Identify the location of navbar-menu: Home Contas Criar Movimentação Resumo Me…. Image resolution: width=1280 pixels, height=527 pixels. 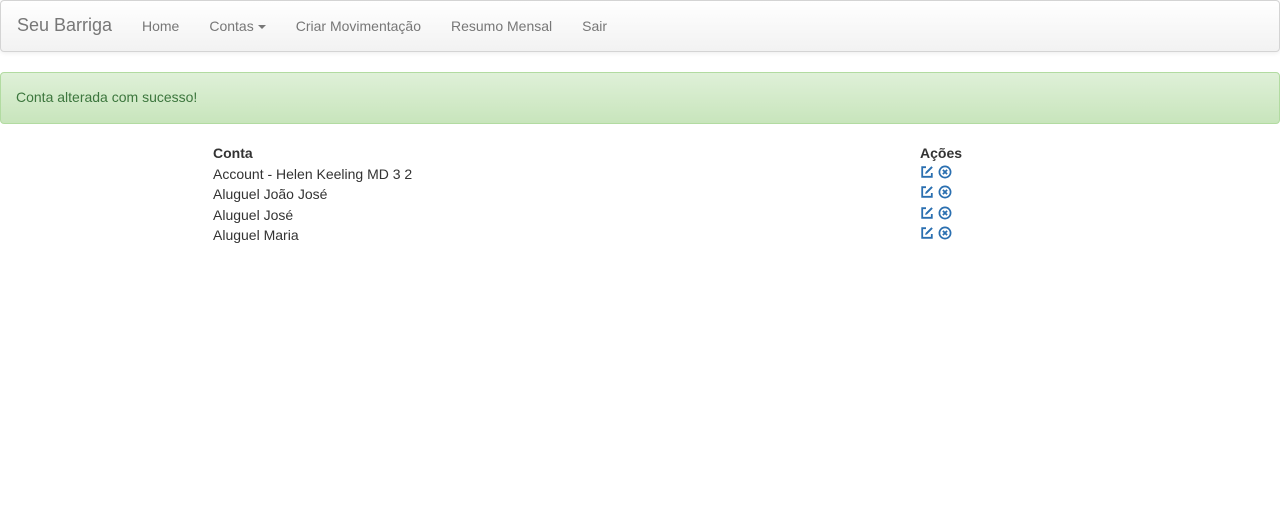
(374, 26).